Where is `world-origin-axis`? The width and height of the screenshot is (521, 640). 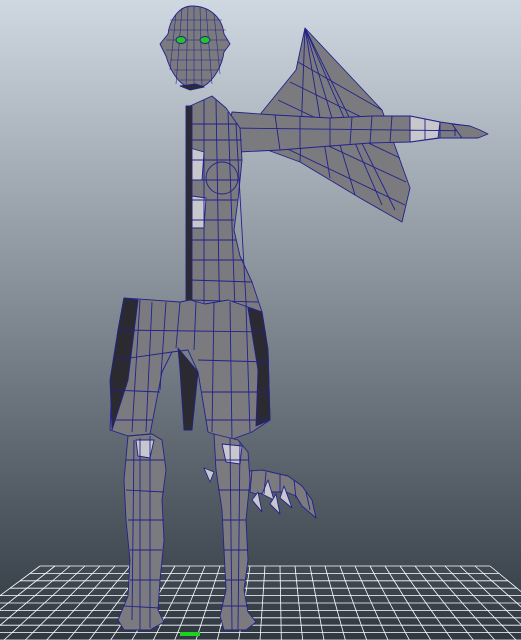
world-origin-axis is located at coordinates (190, 634).